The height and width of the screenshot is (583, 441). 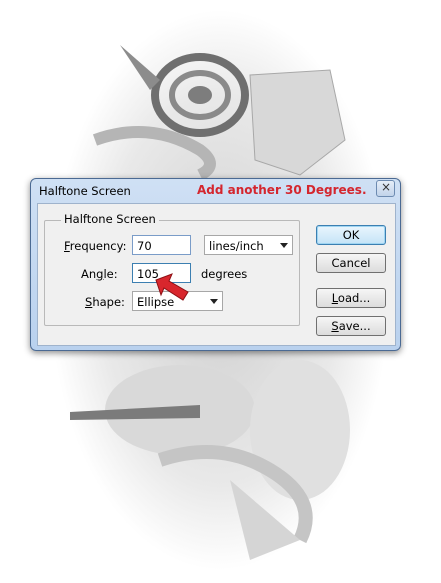 What do you see at coordinates (95, 246) in the screenshot?
I see `frequency-label: Frequency:` at bounding box center [95, 246].